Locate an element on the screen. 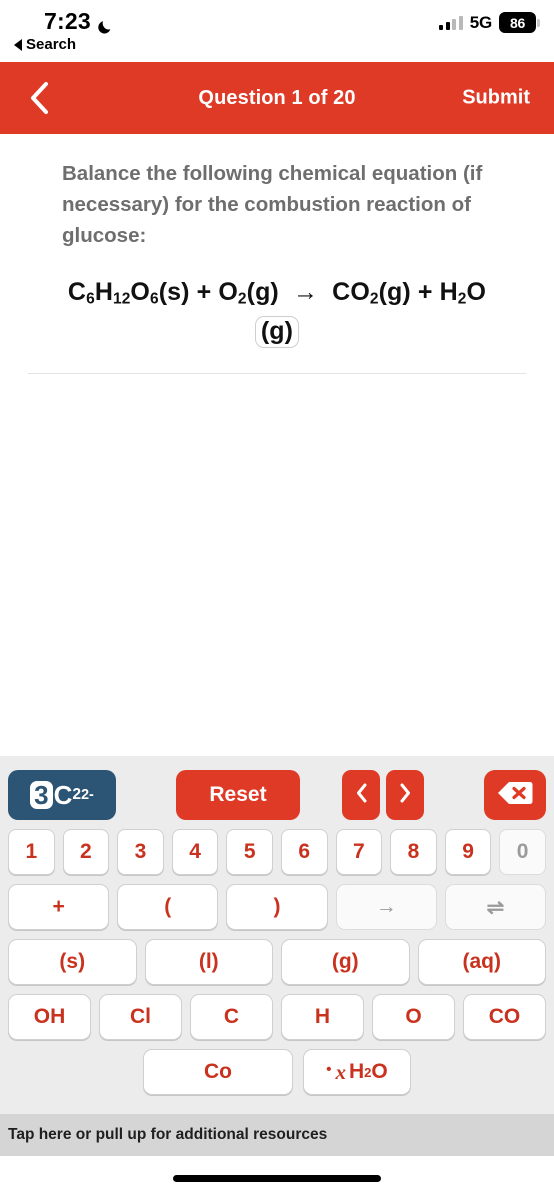 The height and width of the screenshot is (1200, 554). battery-icon: 86 is located at coordinates (519, 22).